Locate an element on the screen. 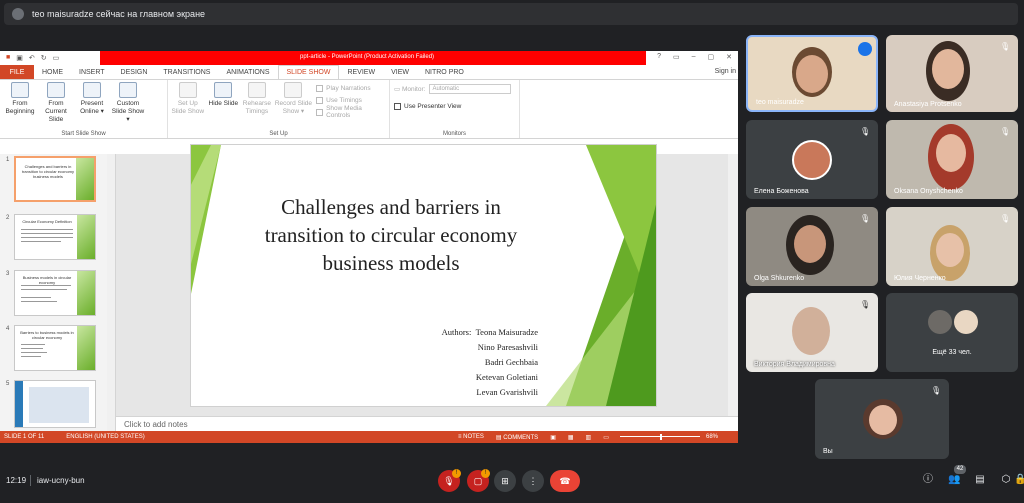  present-online-button: Present Online ▾ is located at coordinates (92, 110).